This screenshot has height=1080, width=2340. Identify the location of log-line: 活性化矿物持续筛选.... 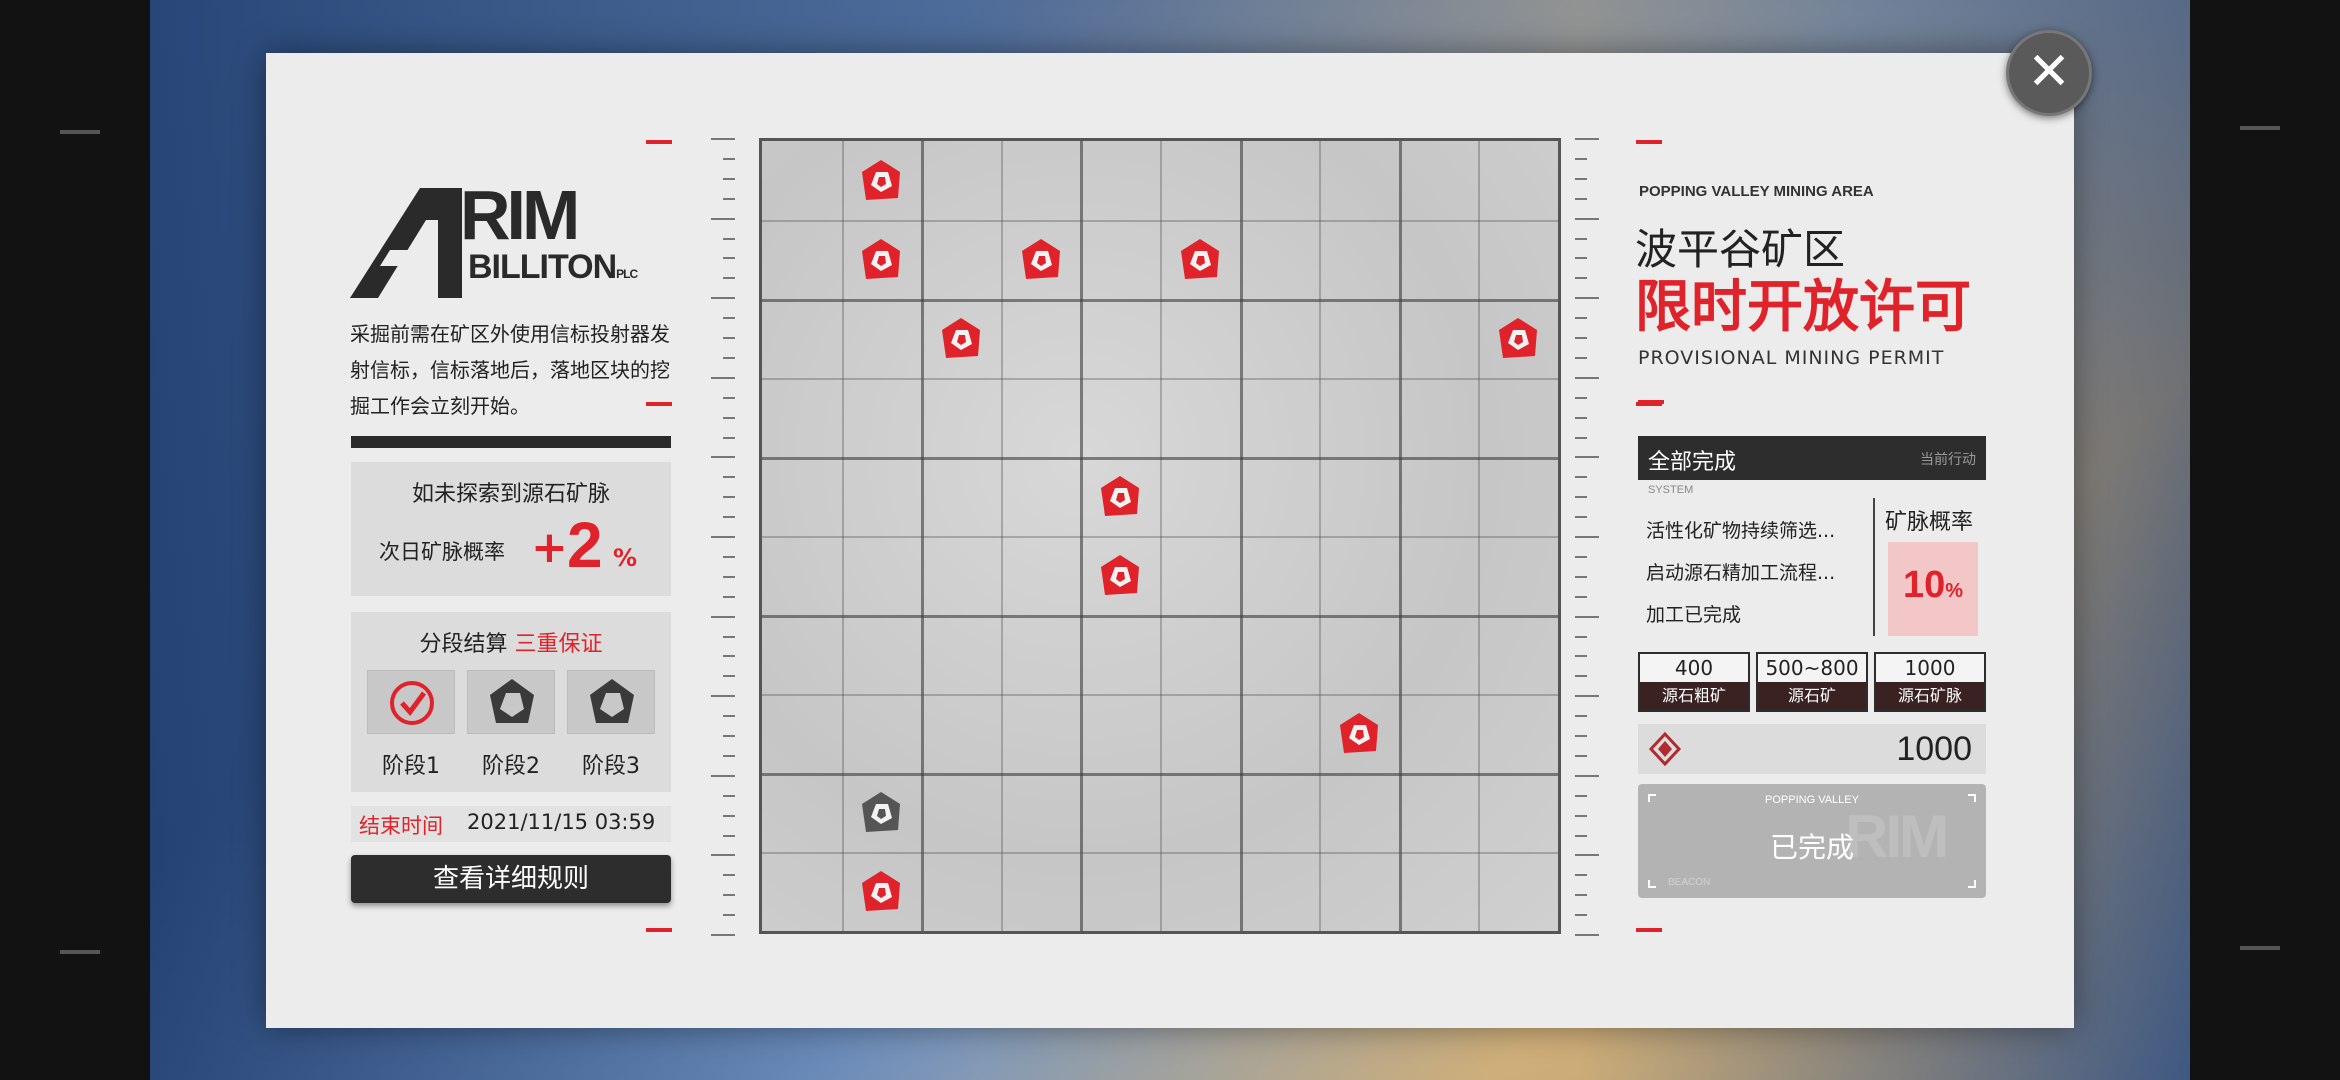
(1741, 531).